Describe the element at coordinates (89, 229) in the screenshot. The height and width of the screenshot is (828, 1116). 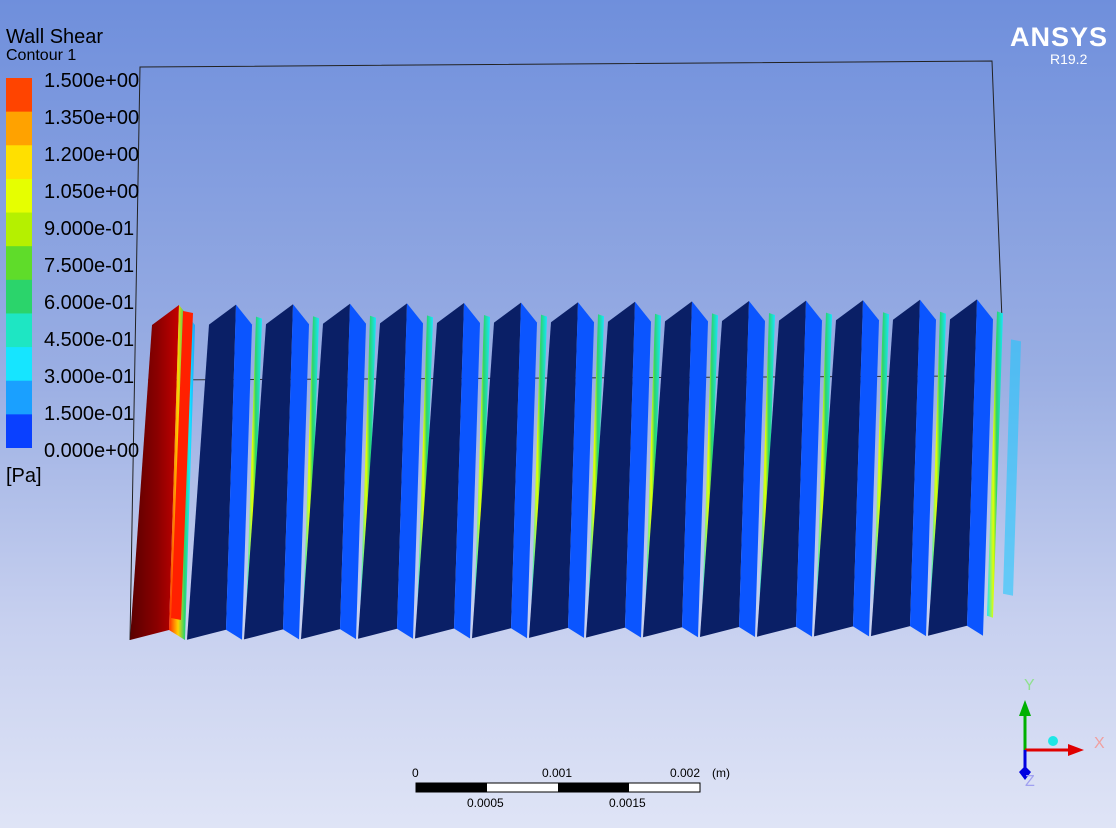
I see `legend-label: 9.000e-01` at that location.